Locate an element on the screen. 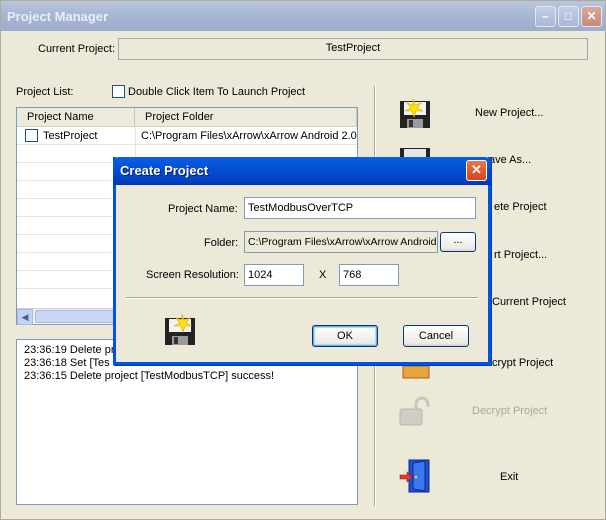 The width and height of the screenshot is (606, 520). resolution-x-label: X is located at coordinates (323, 275).